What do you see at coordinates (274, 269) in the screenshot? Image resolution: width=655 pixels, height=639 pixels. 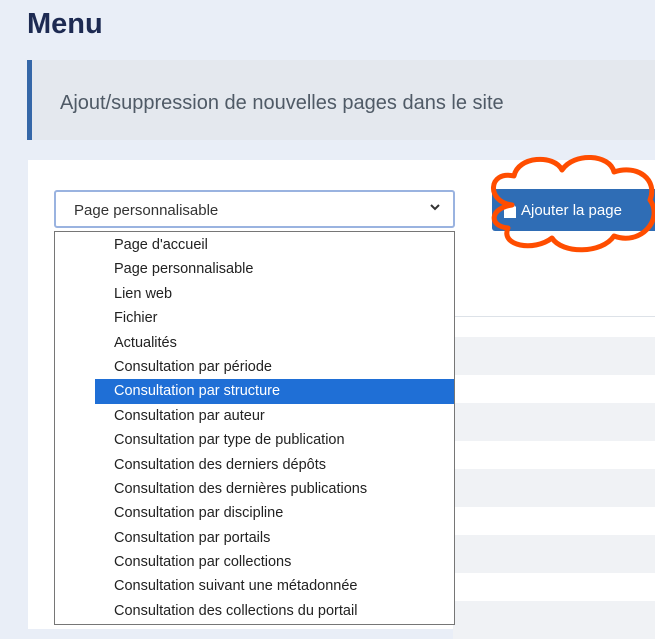 I see `dropdown-option: Page personnalisable` at bounding box center [274, 269].